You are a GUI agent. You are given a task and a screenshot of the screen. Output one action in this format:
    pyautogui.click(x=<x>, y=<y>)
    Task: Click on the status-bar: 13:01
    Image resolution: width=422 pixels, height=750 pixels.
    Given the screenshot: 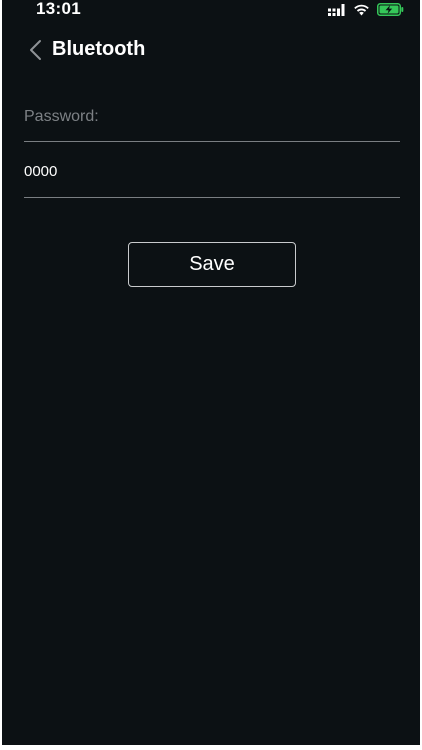 What is the action you would take?
    pyautogui.click(x=211, y=12)
    